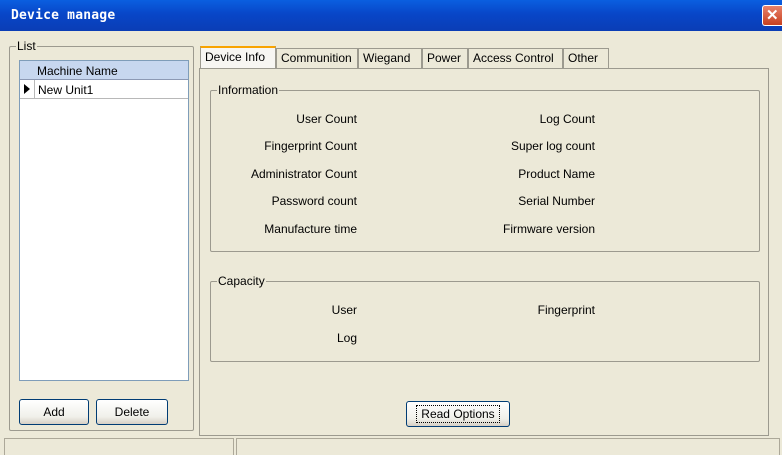 This screenshot has height=455, width=782. Describe the element at coordinates (556, 201) in the screenshot. I see `serial-number-label: Serial Number` at that location.